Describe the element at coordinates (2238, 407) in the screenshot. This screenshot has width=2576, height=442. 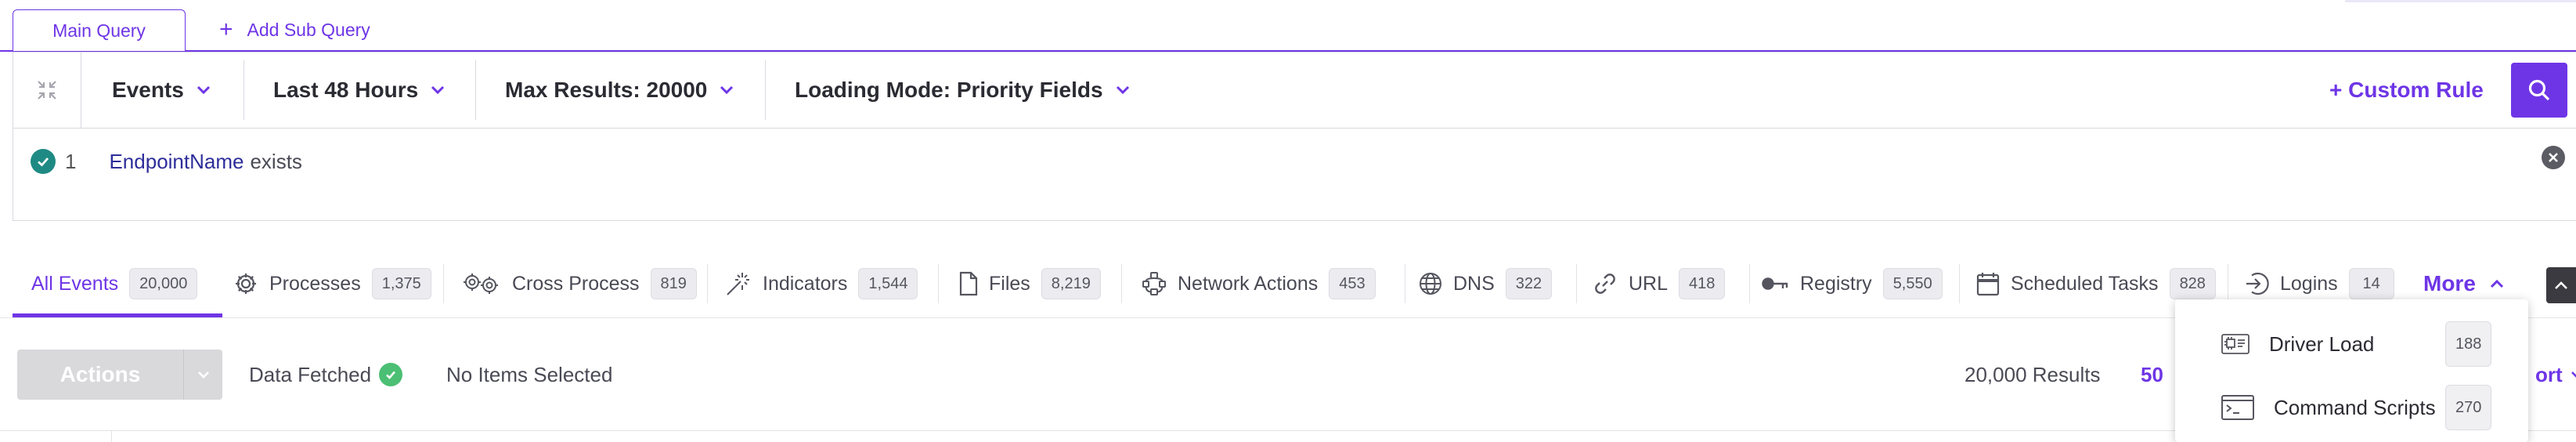
I see `terminal-icon` at that location.